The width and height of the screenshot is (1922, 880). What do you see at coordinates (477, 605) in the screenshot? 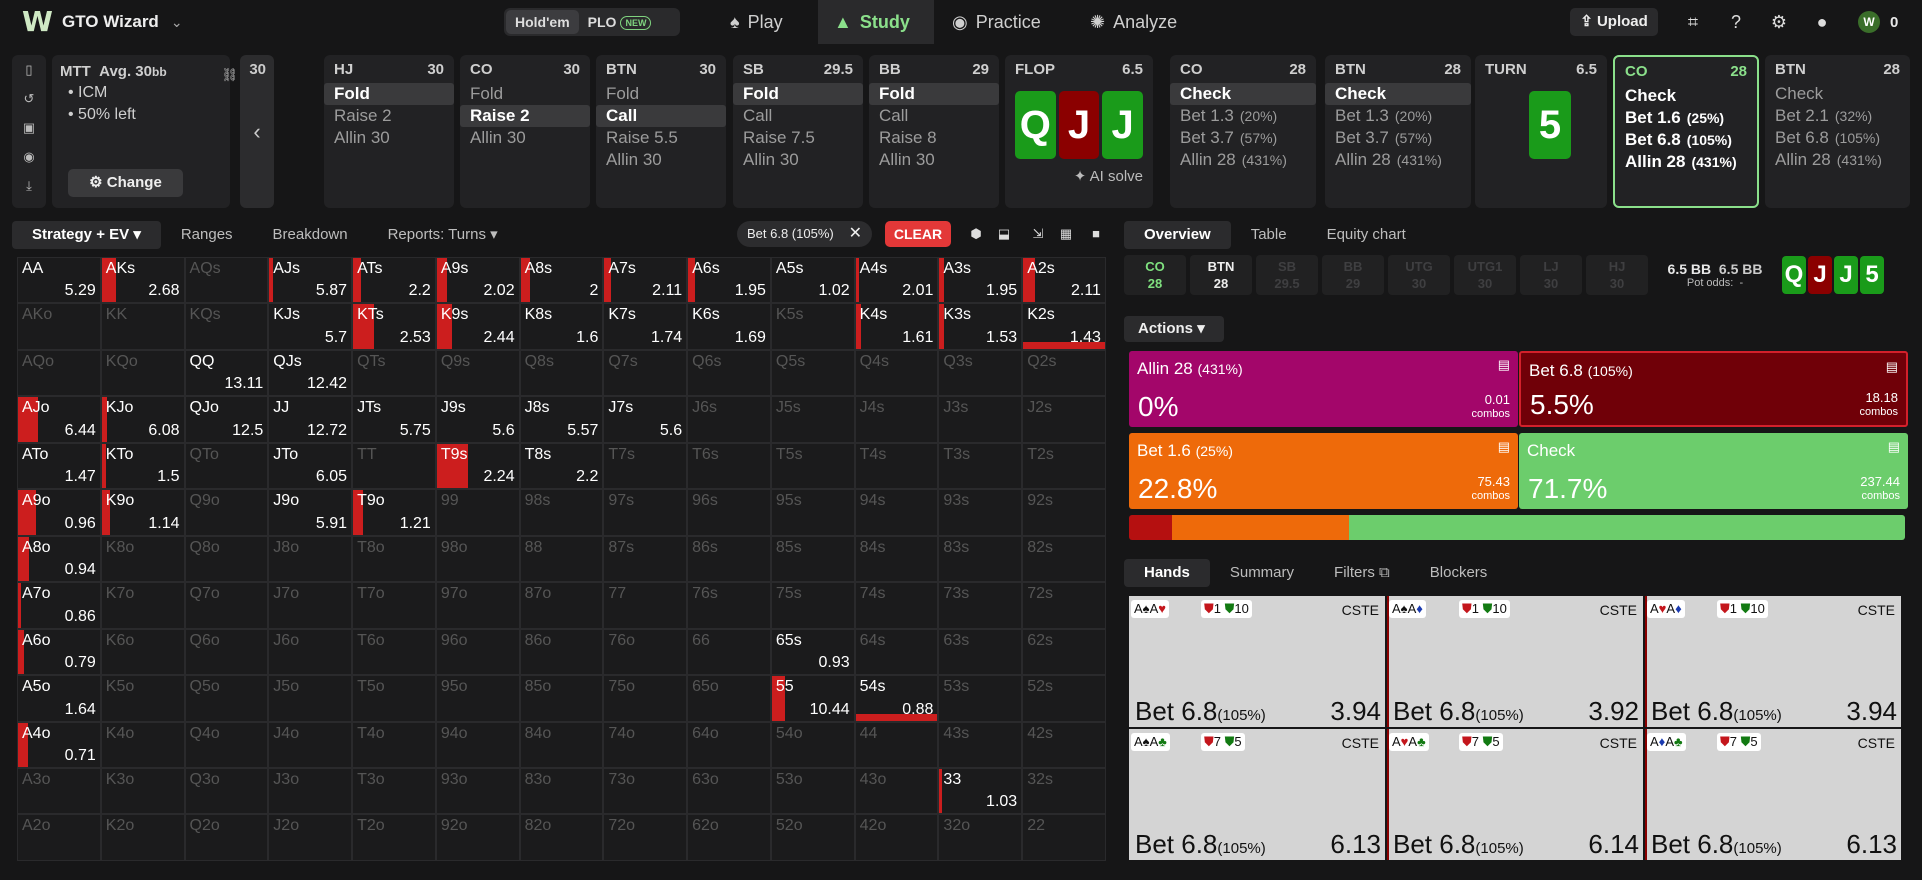
I see `hand-cell: 97o` at bounding box center [477, 605].